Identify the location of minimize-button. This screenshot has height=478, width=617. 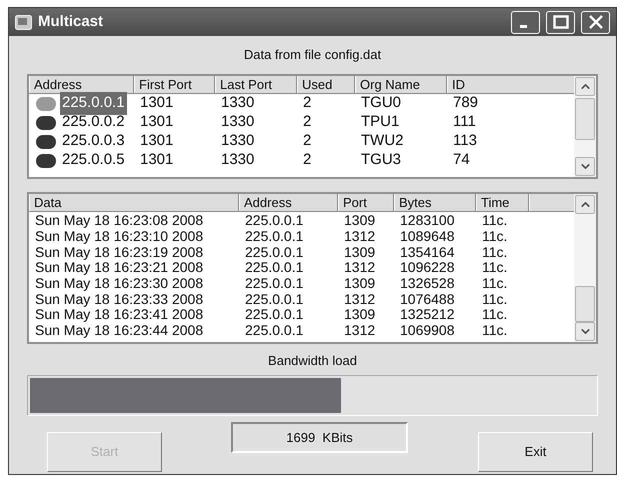
(525, 22).